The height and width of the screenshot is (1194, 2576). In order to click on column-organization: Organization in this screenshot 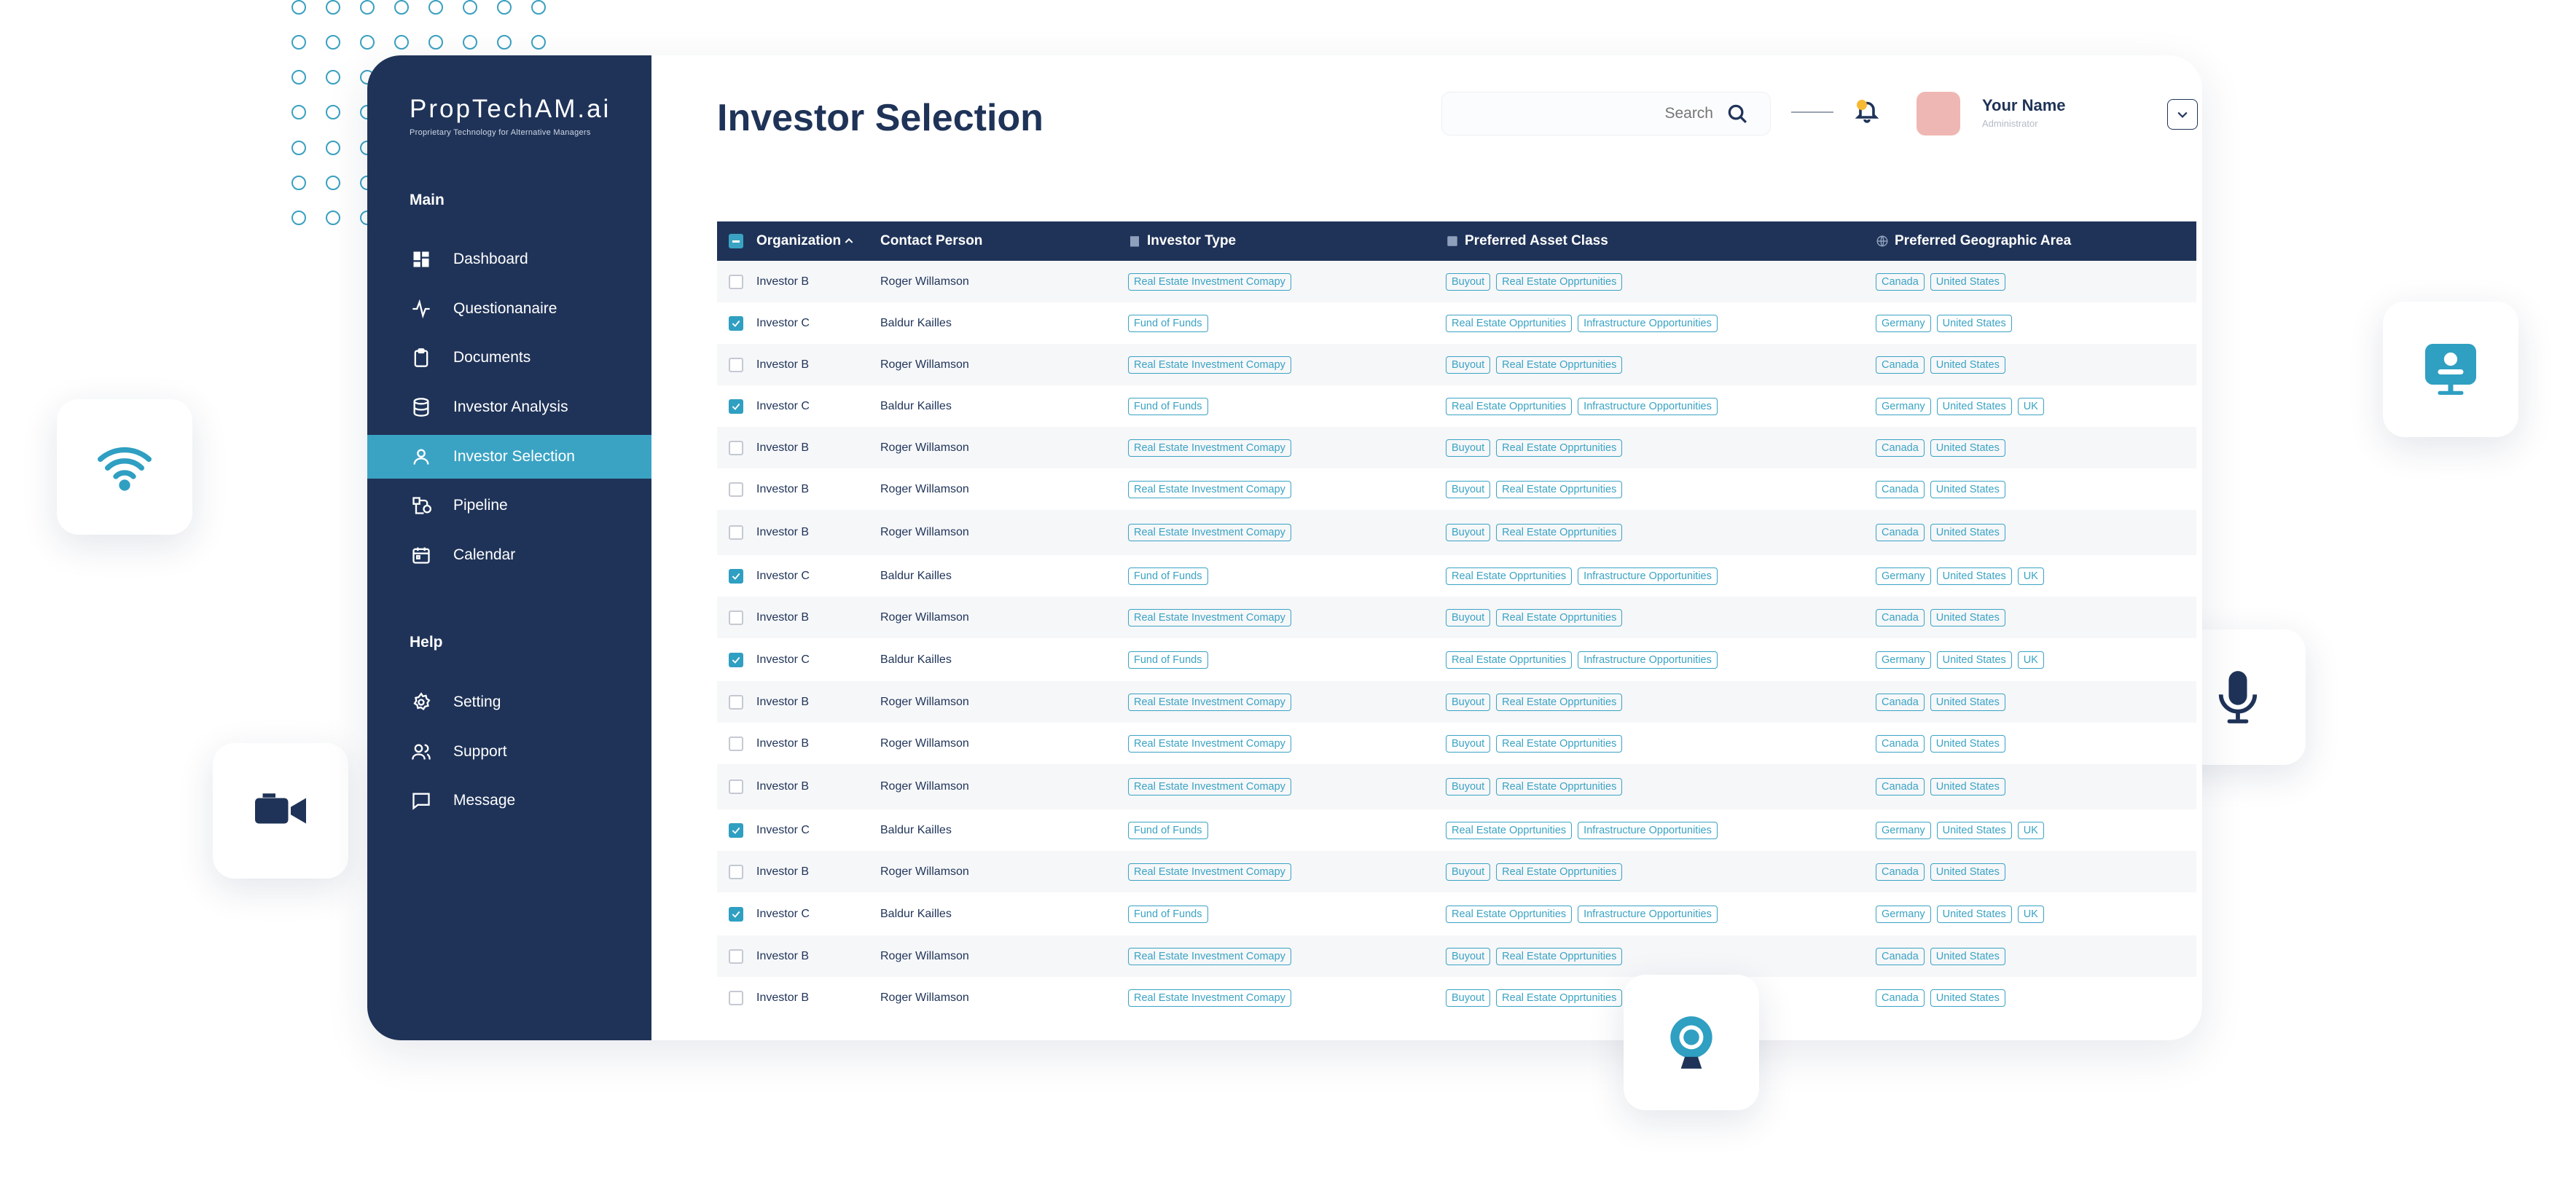, I will do `click(818, 241)`.